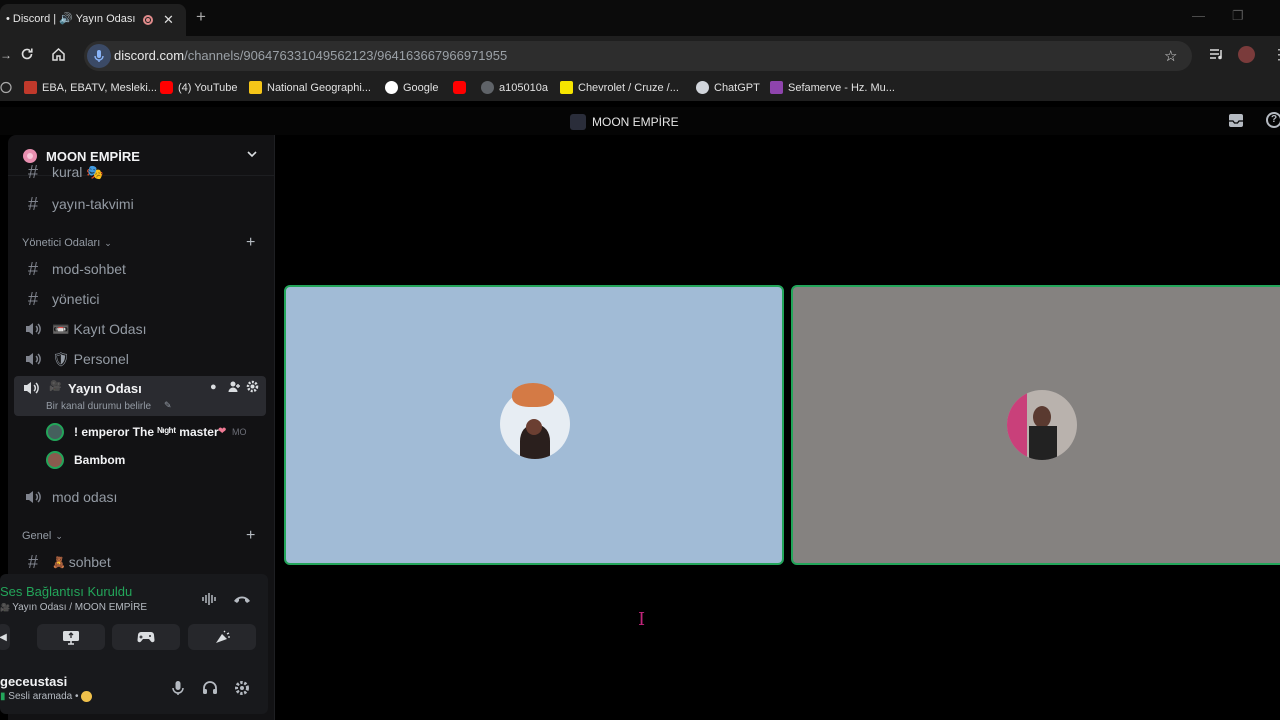  Describe the element at coordinates (208, 87) in the screenshot. I see `bookmark-label: (4) YouTube` at that location.